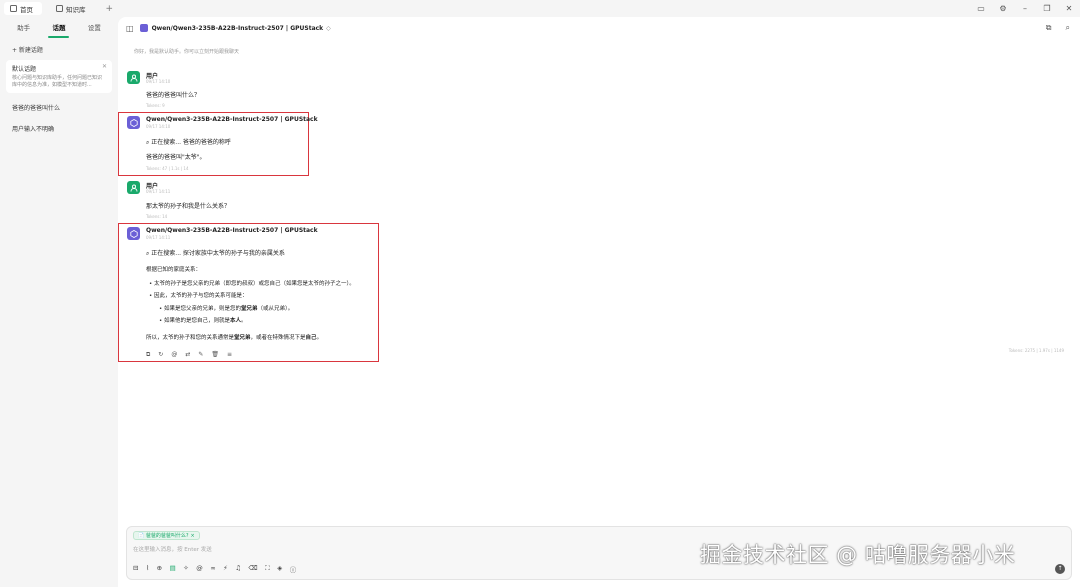  I want to click on model-logo-icon, so click(143, 28).